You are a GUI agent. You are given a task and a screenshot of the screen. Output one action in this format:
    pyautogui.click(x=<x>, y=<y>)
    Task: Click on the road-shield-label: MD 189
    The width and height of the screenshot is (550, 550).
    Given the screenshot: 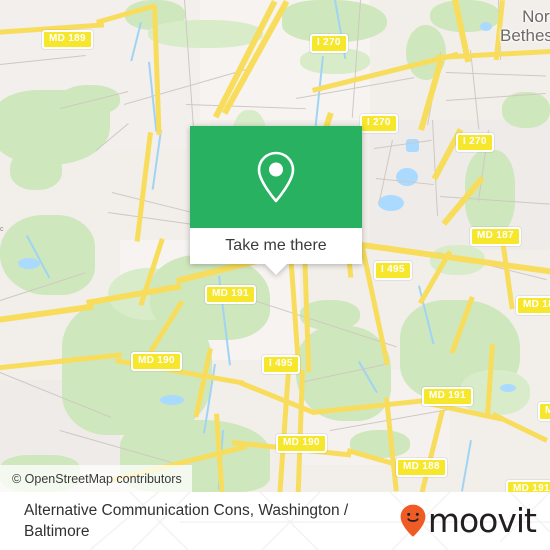 What is the action you would take?
    pyautogui.click(x=67, y=38)
    